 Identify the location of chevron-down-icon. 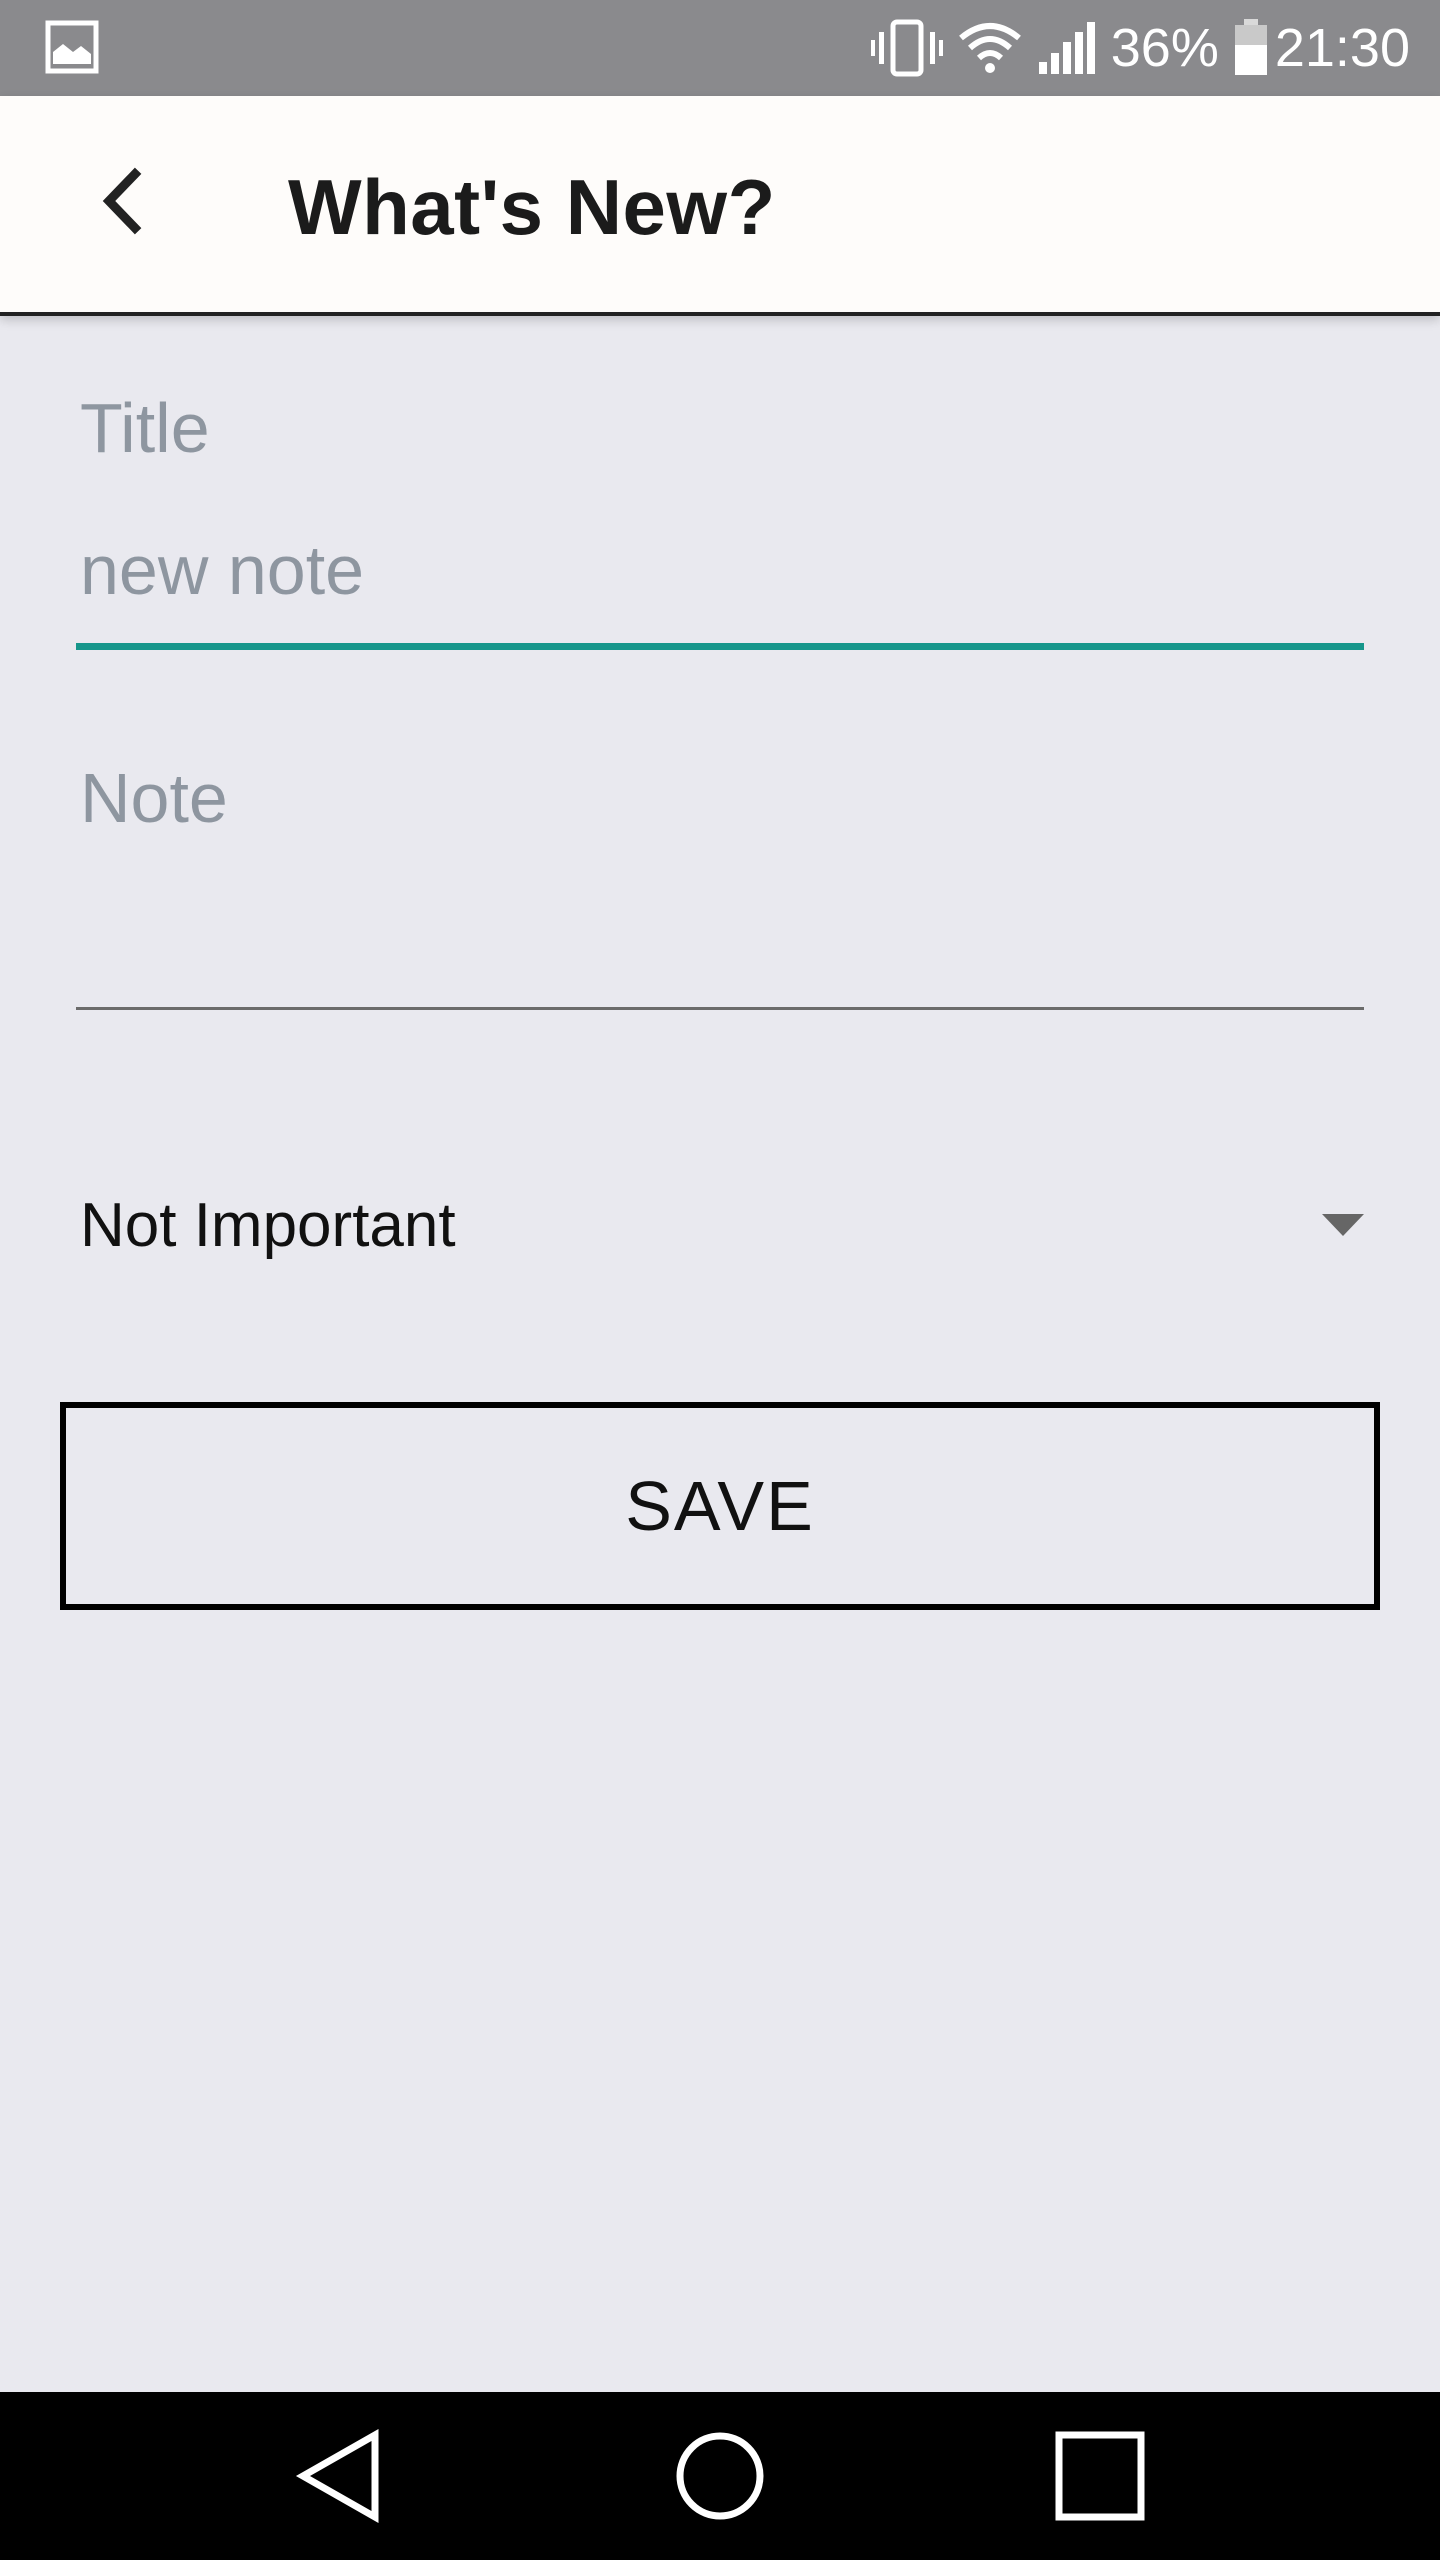
(1343, 1225).